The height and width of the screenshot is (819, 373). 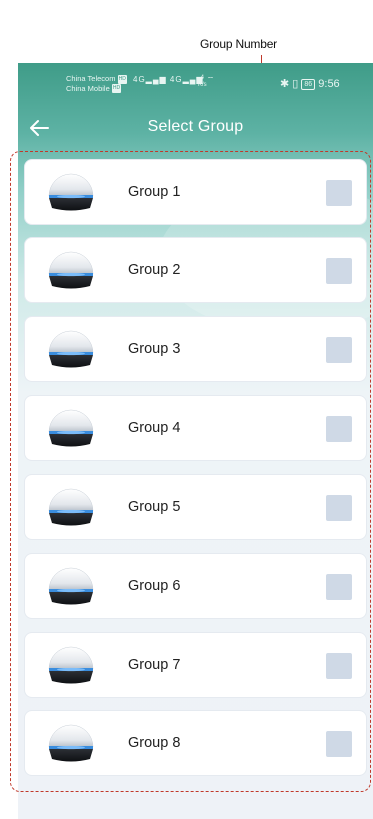 What do you see at coordinates (195, 349) in the screenshot?
I see `group-row: Group 3` at bounding box center [195, 349].